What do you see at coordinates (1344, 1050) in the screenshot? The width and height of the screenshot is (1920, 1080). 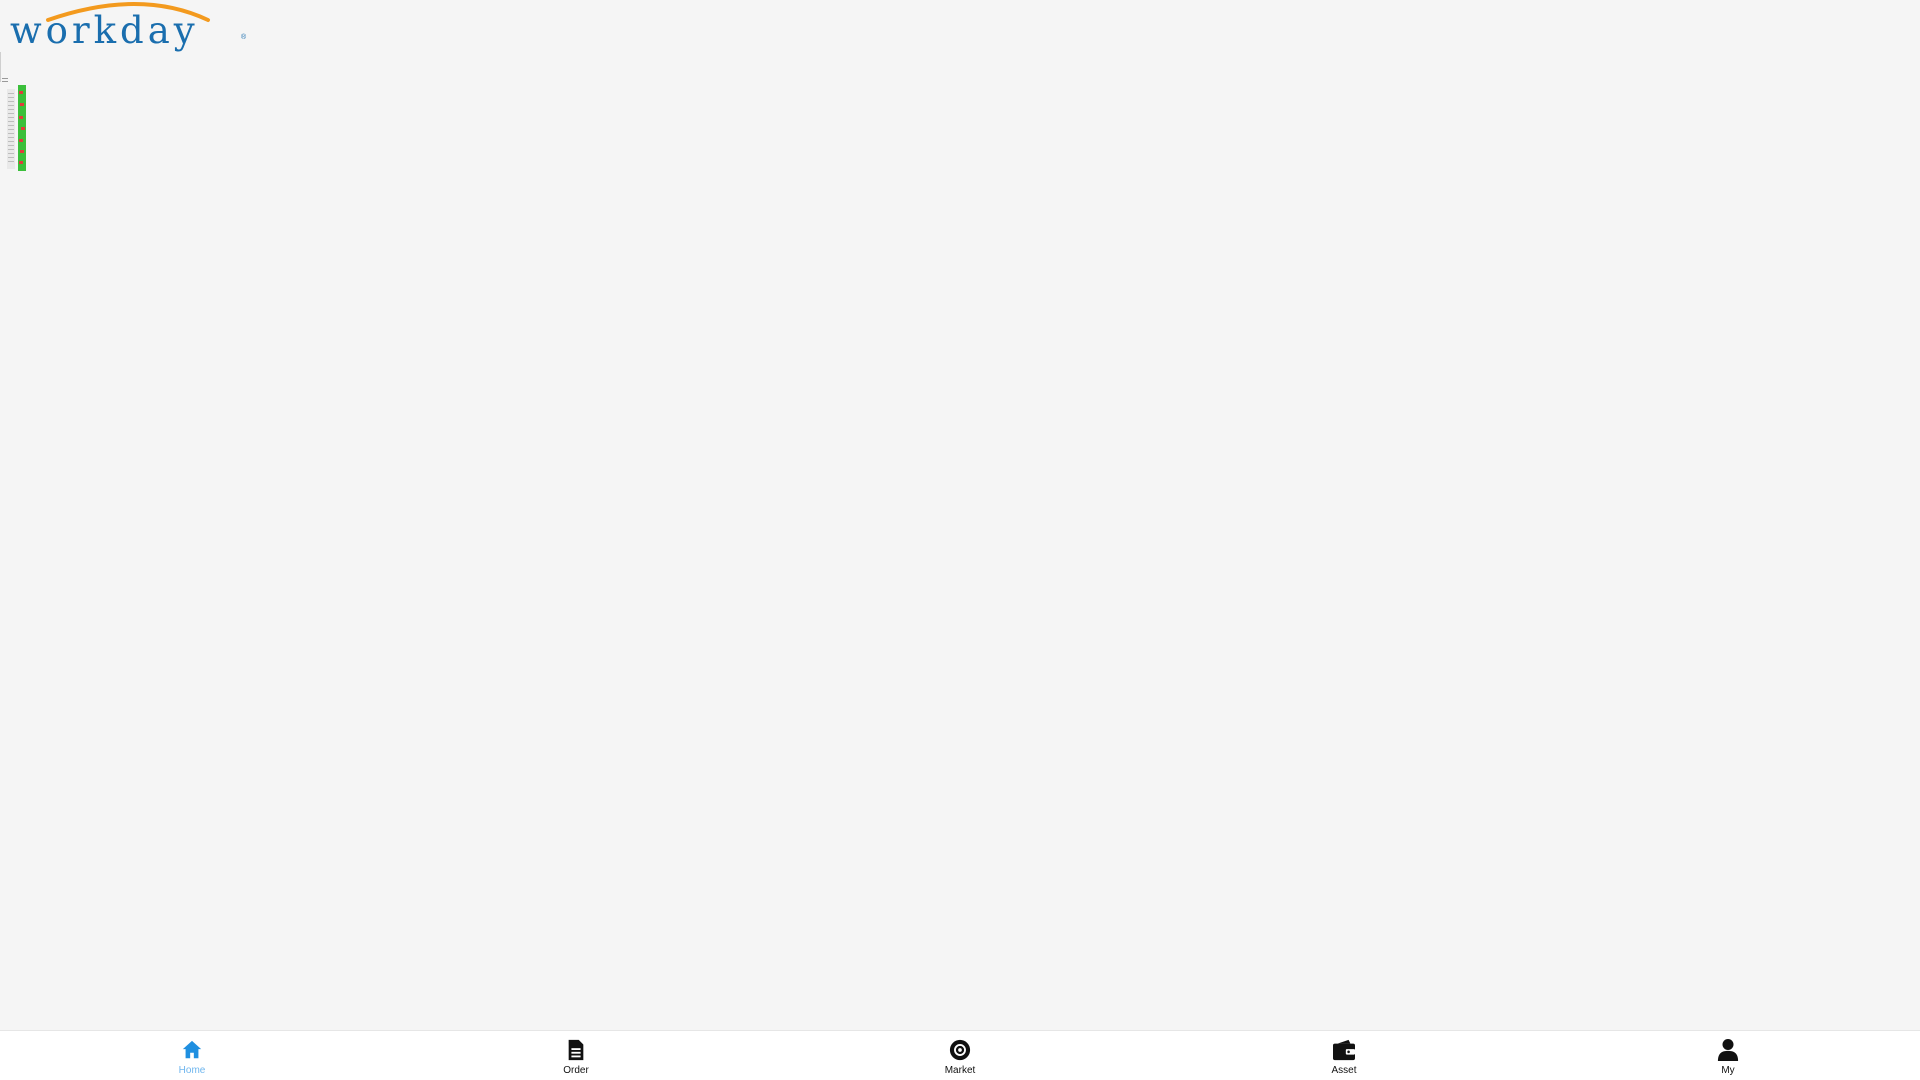 I see `wallet-icon` at bounding box center [1344, 1050].